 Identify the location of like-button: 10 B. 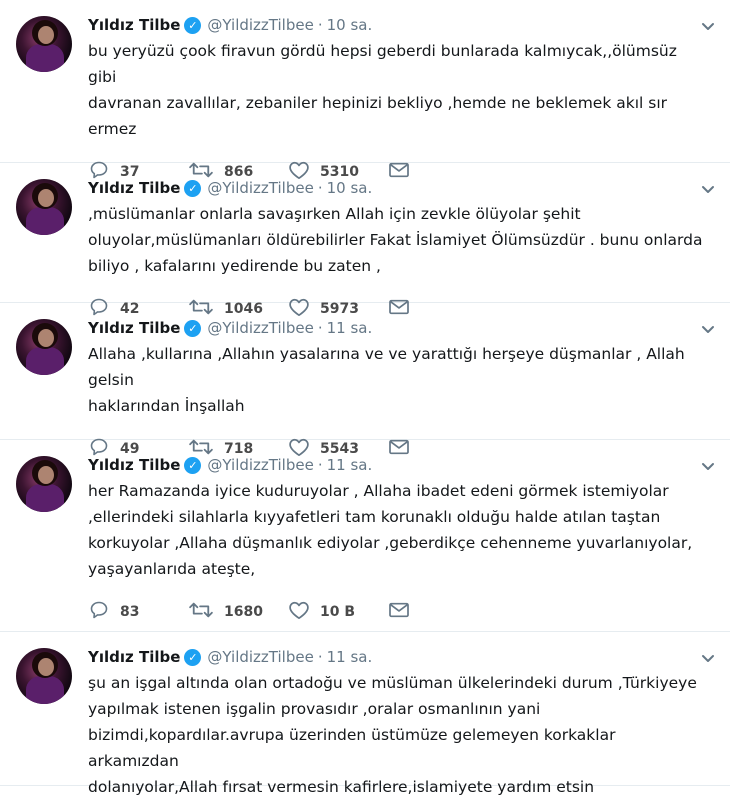
(338, 612).